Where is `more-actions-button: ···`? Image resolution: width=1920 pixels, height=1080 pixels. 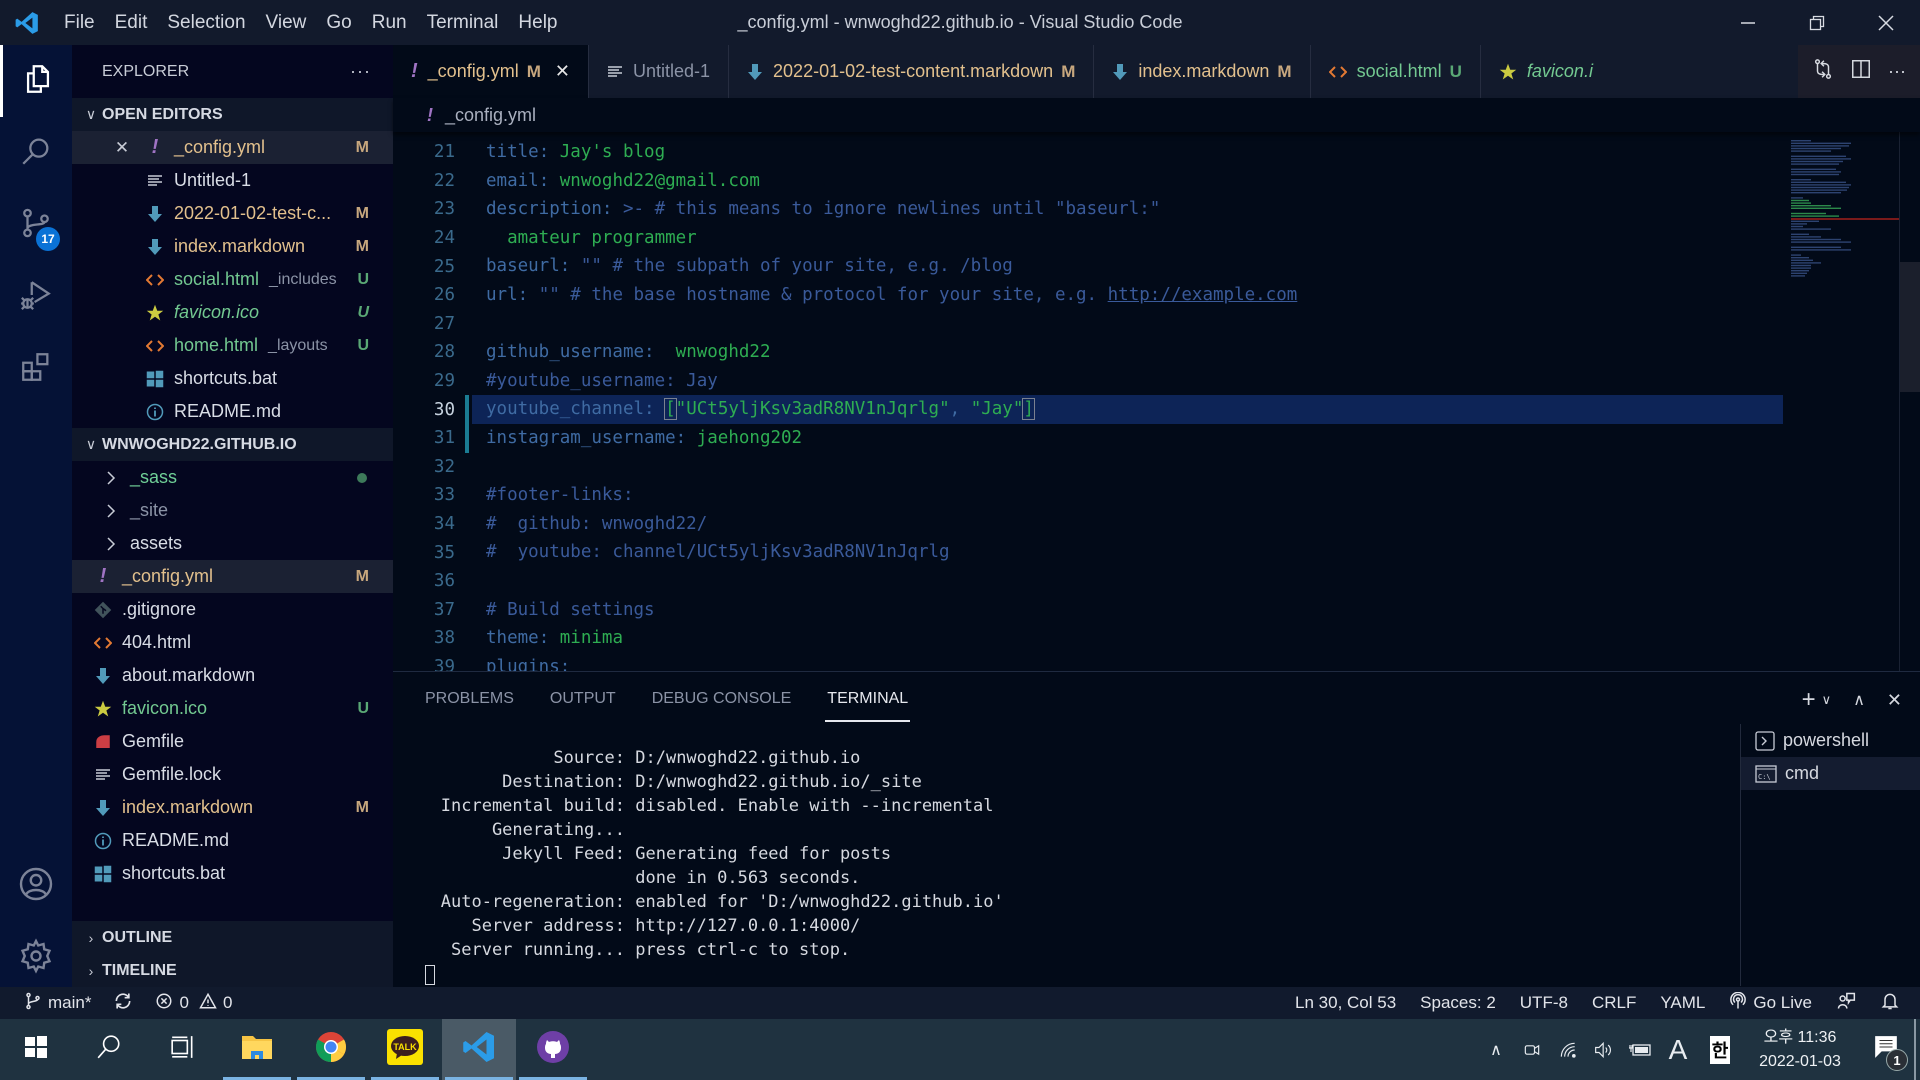 more-actions-button: ··· is located at coordinates (1897, 71).